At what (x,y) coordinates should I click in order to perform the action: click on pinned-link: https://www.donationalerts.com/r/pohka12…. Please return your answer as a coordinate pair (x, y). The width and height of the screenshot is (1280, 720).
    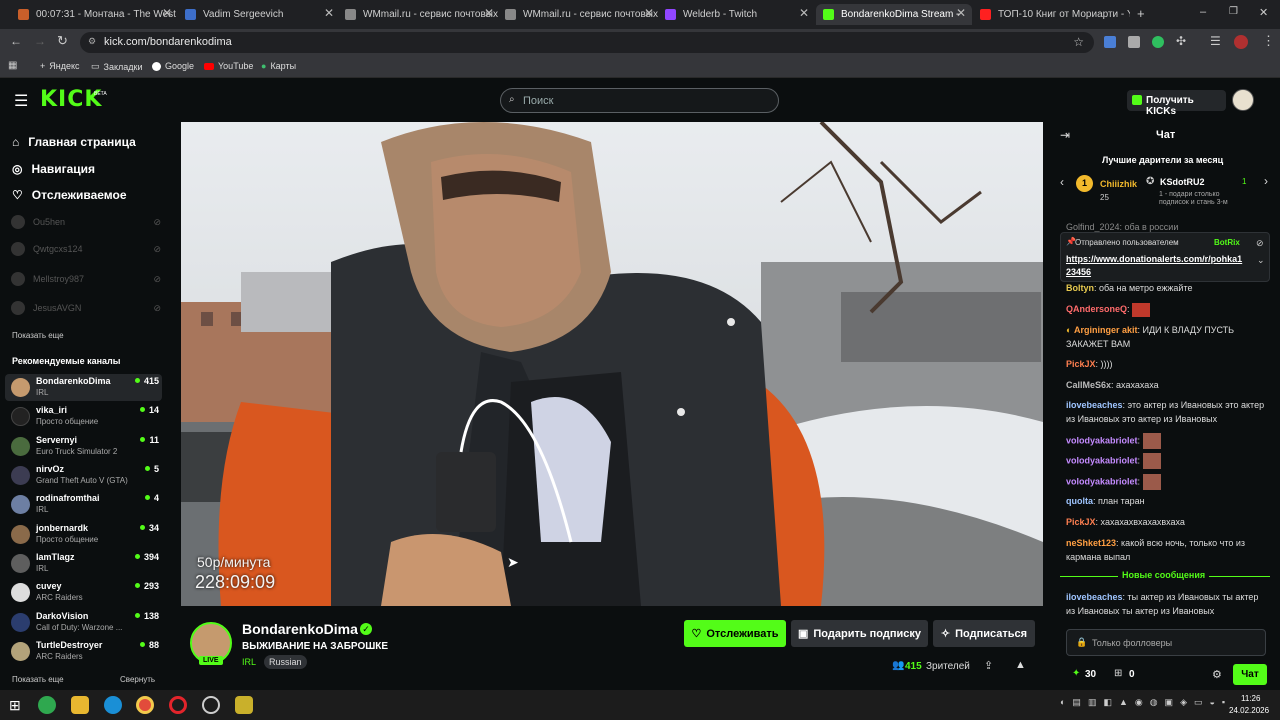
    Looking at the image, I should click on (1156, 266).